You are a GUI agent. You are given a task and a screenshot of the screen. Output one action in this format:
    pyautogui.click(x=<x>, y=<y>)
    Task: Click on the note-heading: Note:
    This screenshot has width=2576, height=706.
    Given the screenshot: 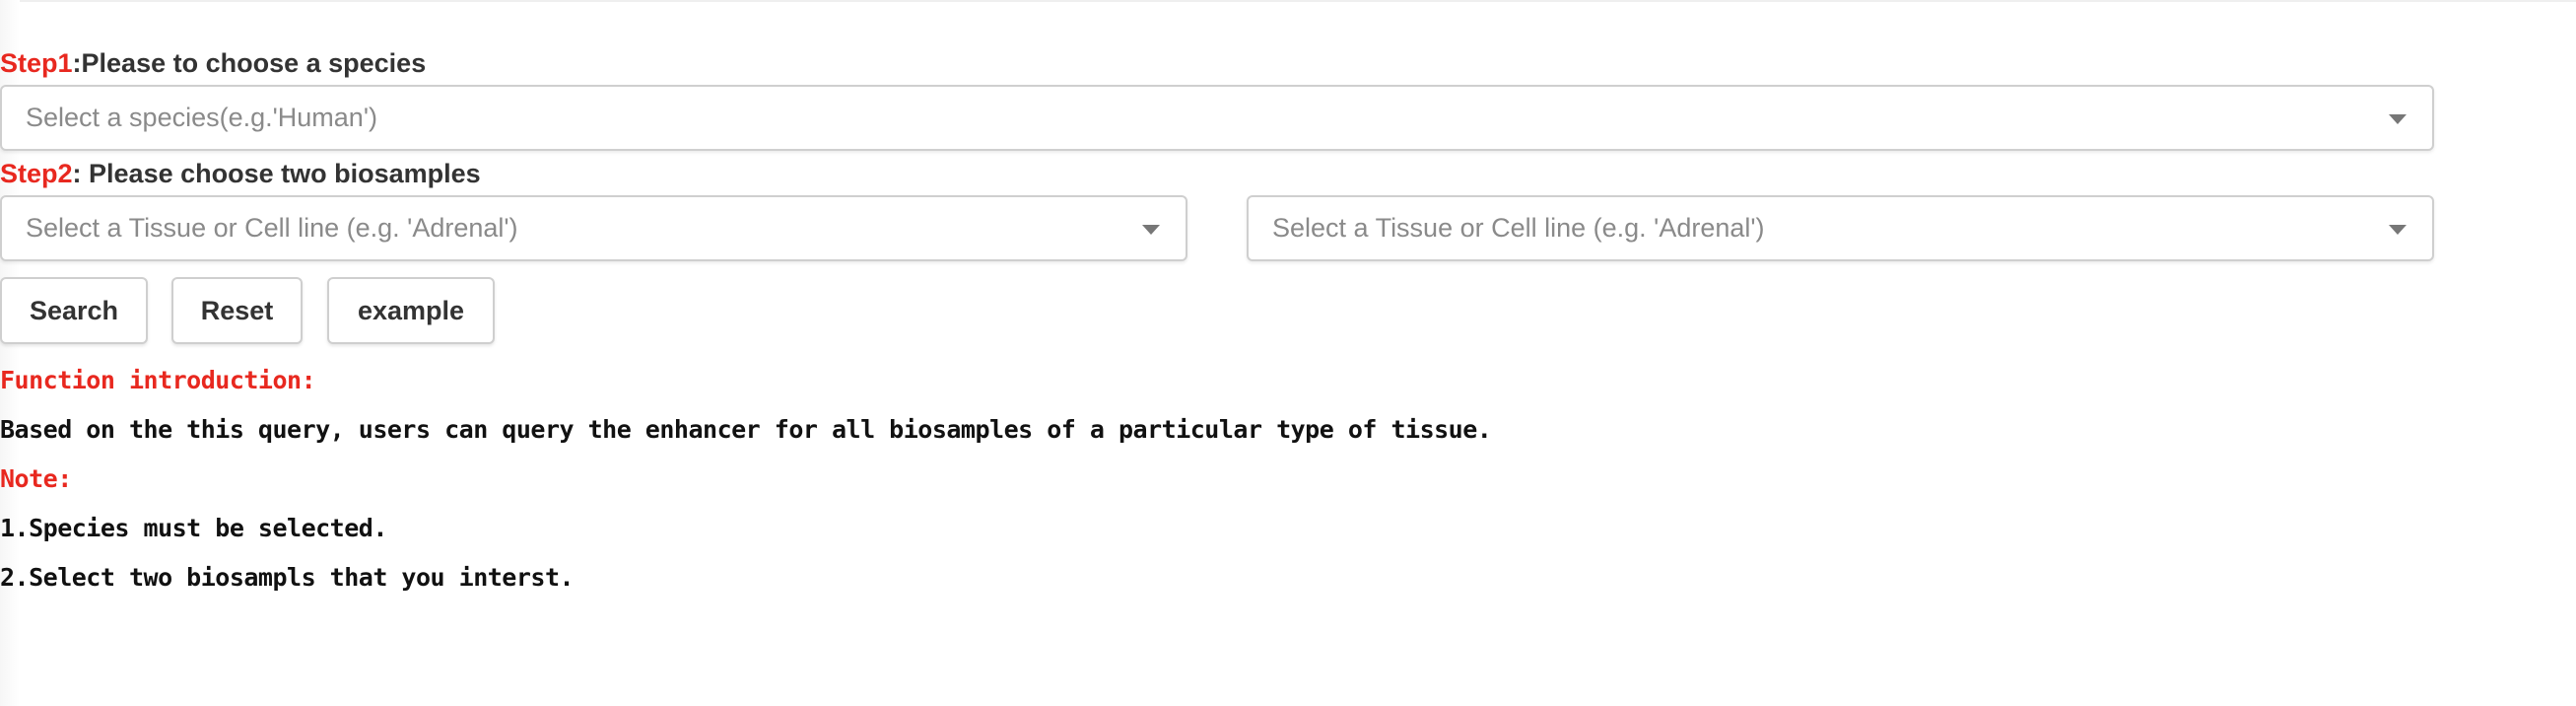 What is the action you would take?
    pyautogui.click(x=36, y=478)
    